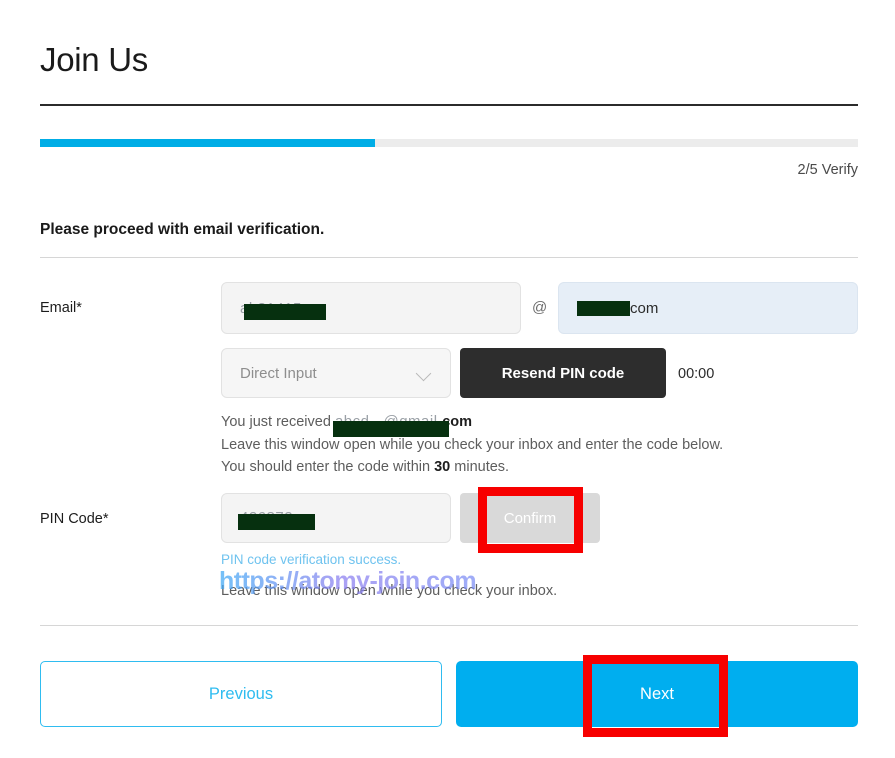 The width and height of the screenshot is (895, 758). What do you see at coordinates (424, 373) in the screenshot?
I see `chevron-down-icon` at bounding box center [424, 373].